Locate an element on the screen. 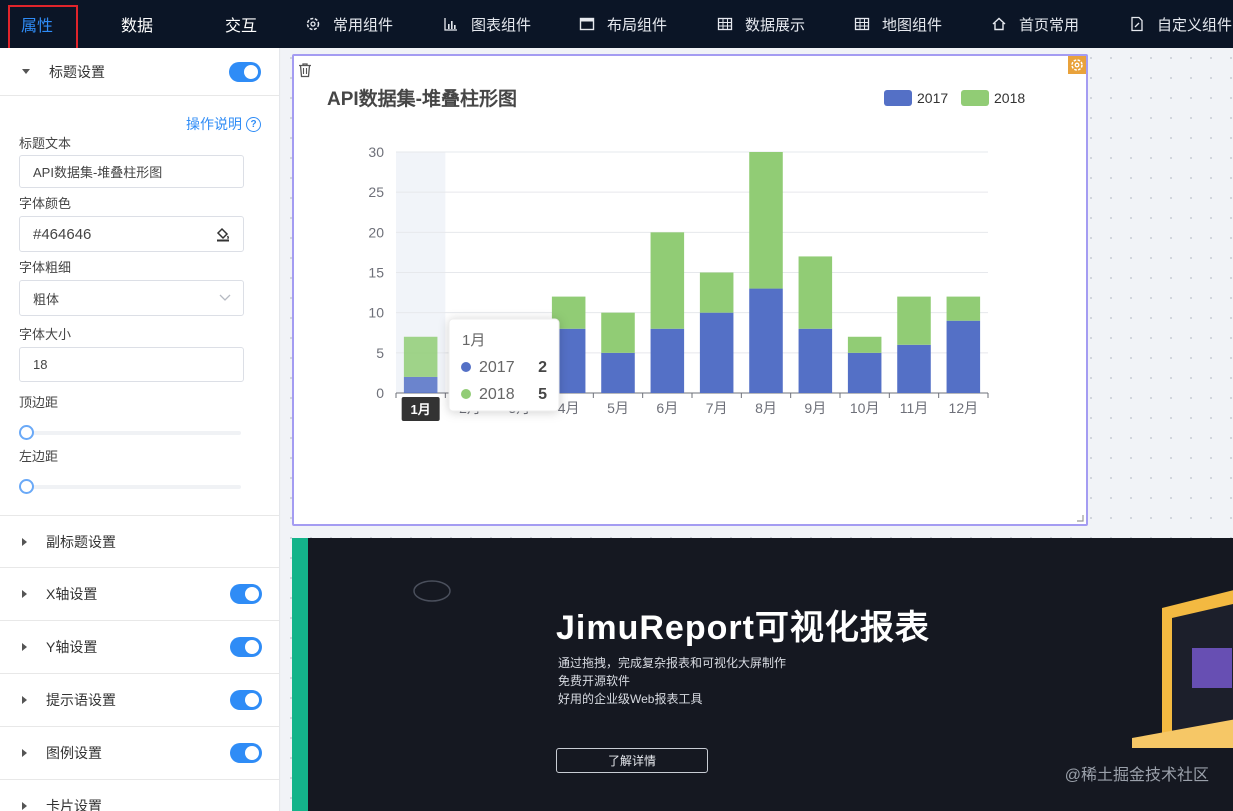 The width and height of the screenshot is (1233, 811). edit-doc-icon is located at coordinates (1137, 24).